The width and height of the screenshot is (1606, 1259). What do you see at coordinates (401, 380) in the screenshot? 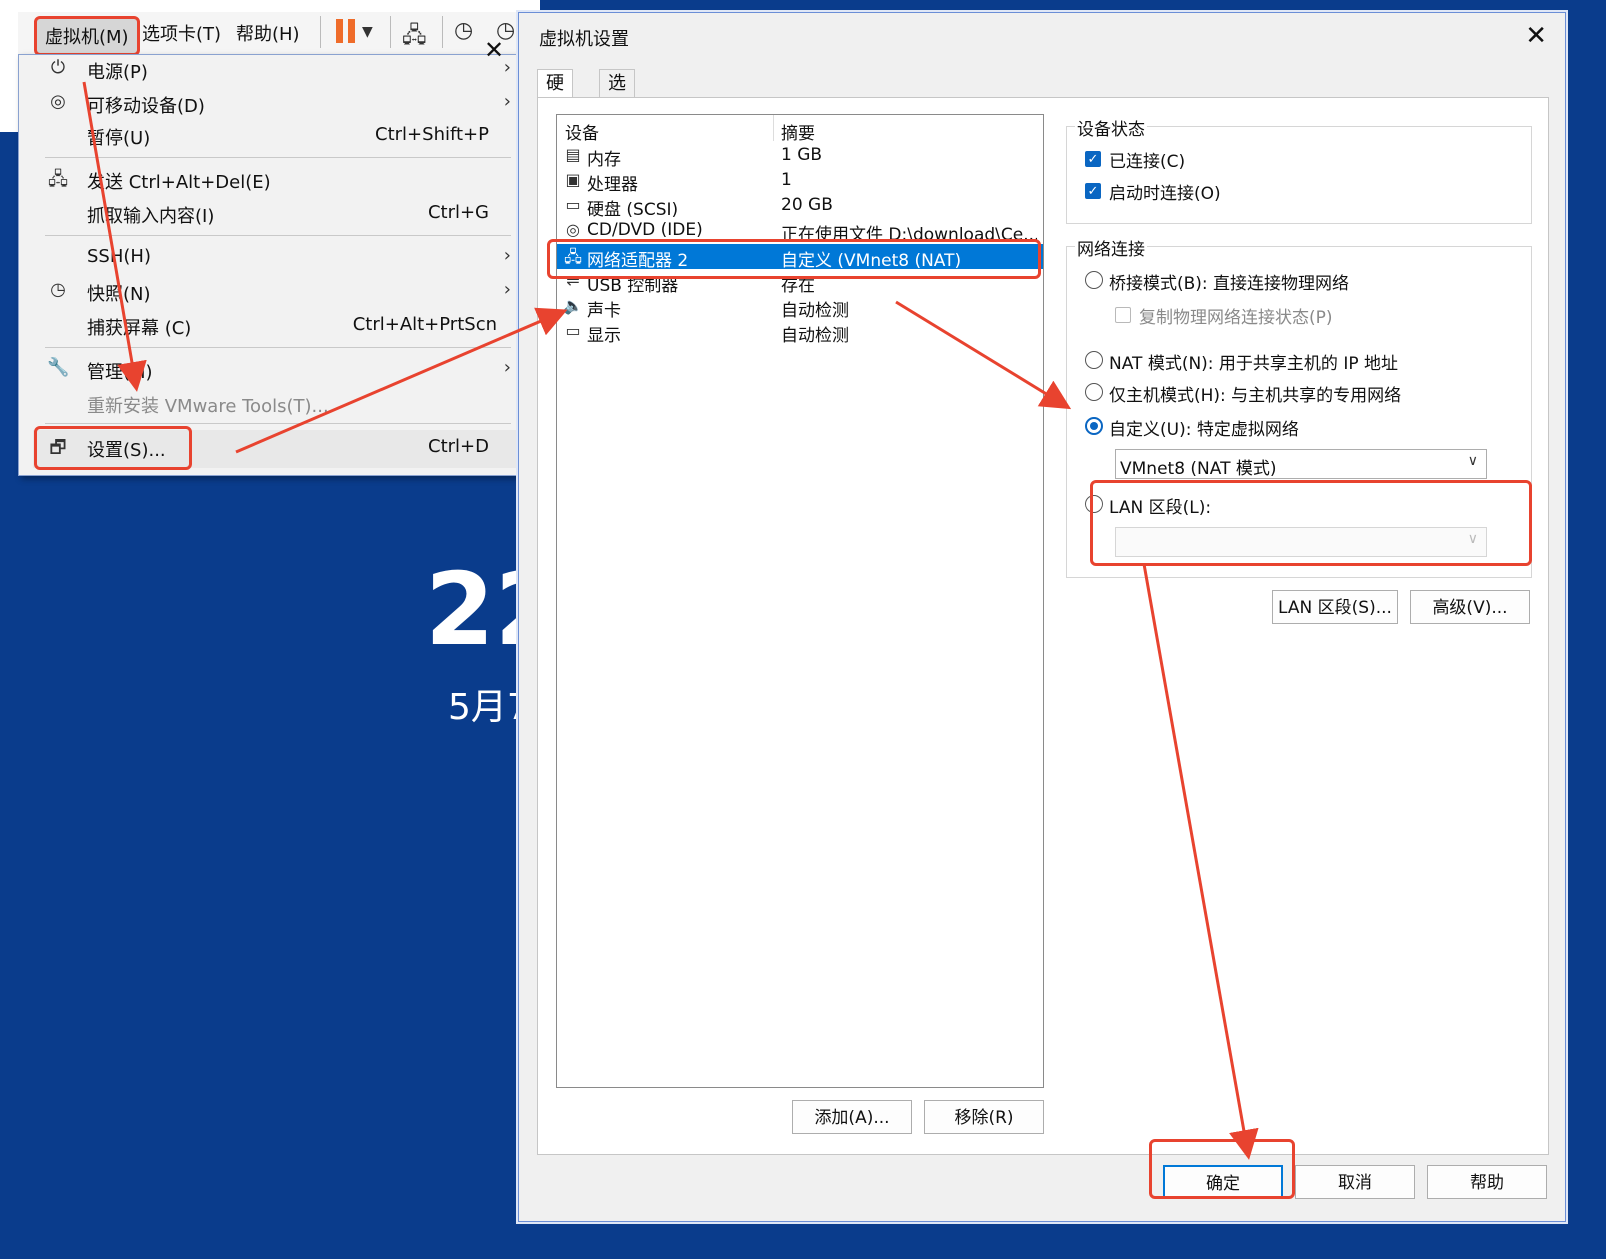
I see `arrow-settings-to-network` at bounding box center [401, 380].